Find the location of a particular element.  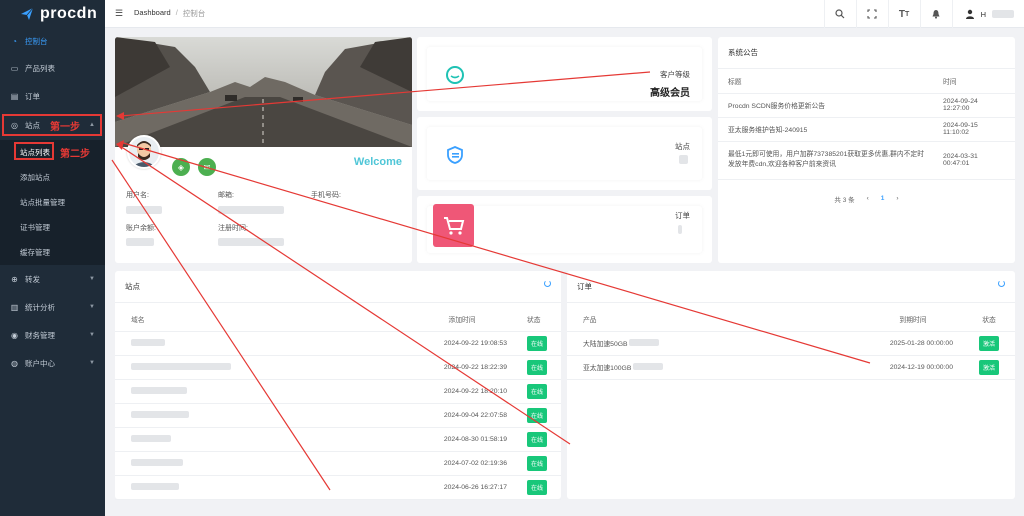

sidebar-item-label: 控制台 is located at coordinates (36, 41).